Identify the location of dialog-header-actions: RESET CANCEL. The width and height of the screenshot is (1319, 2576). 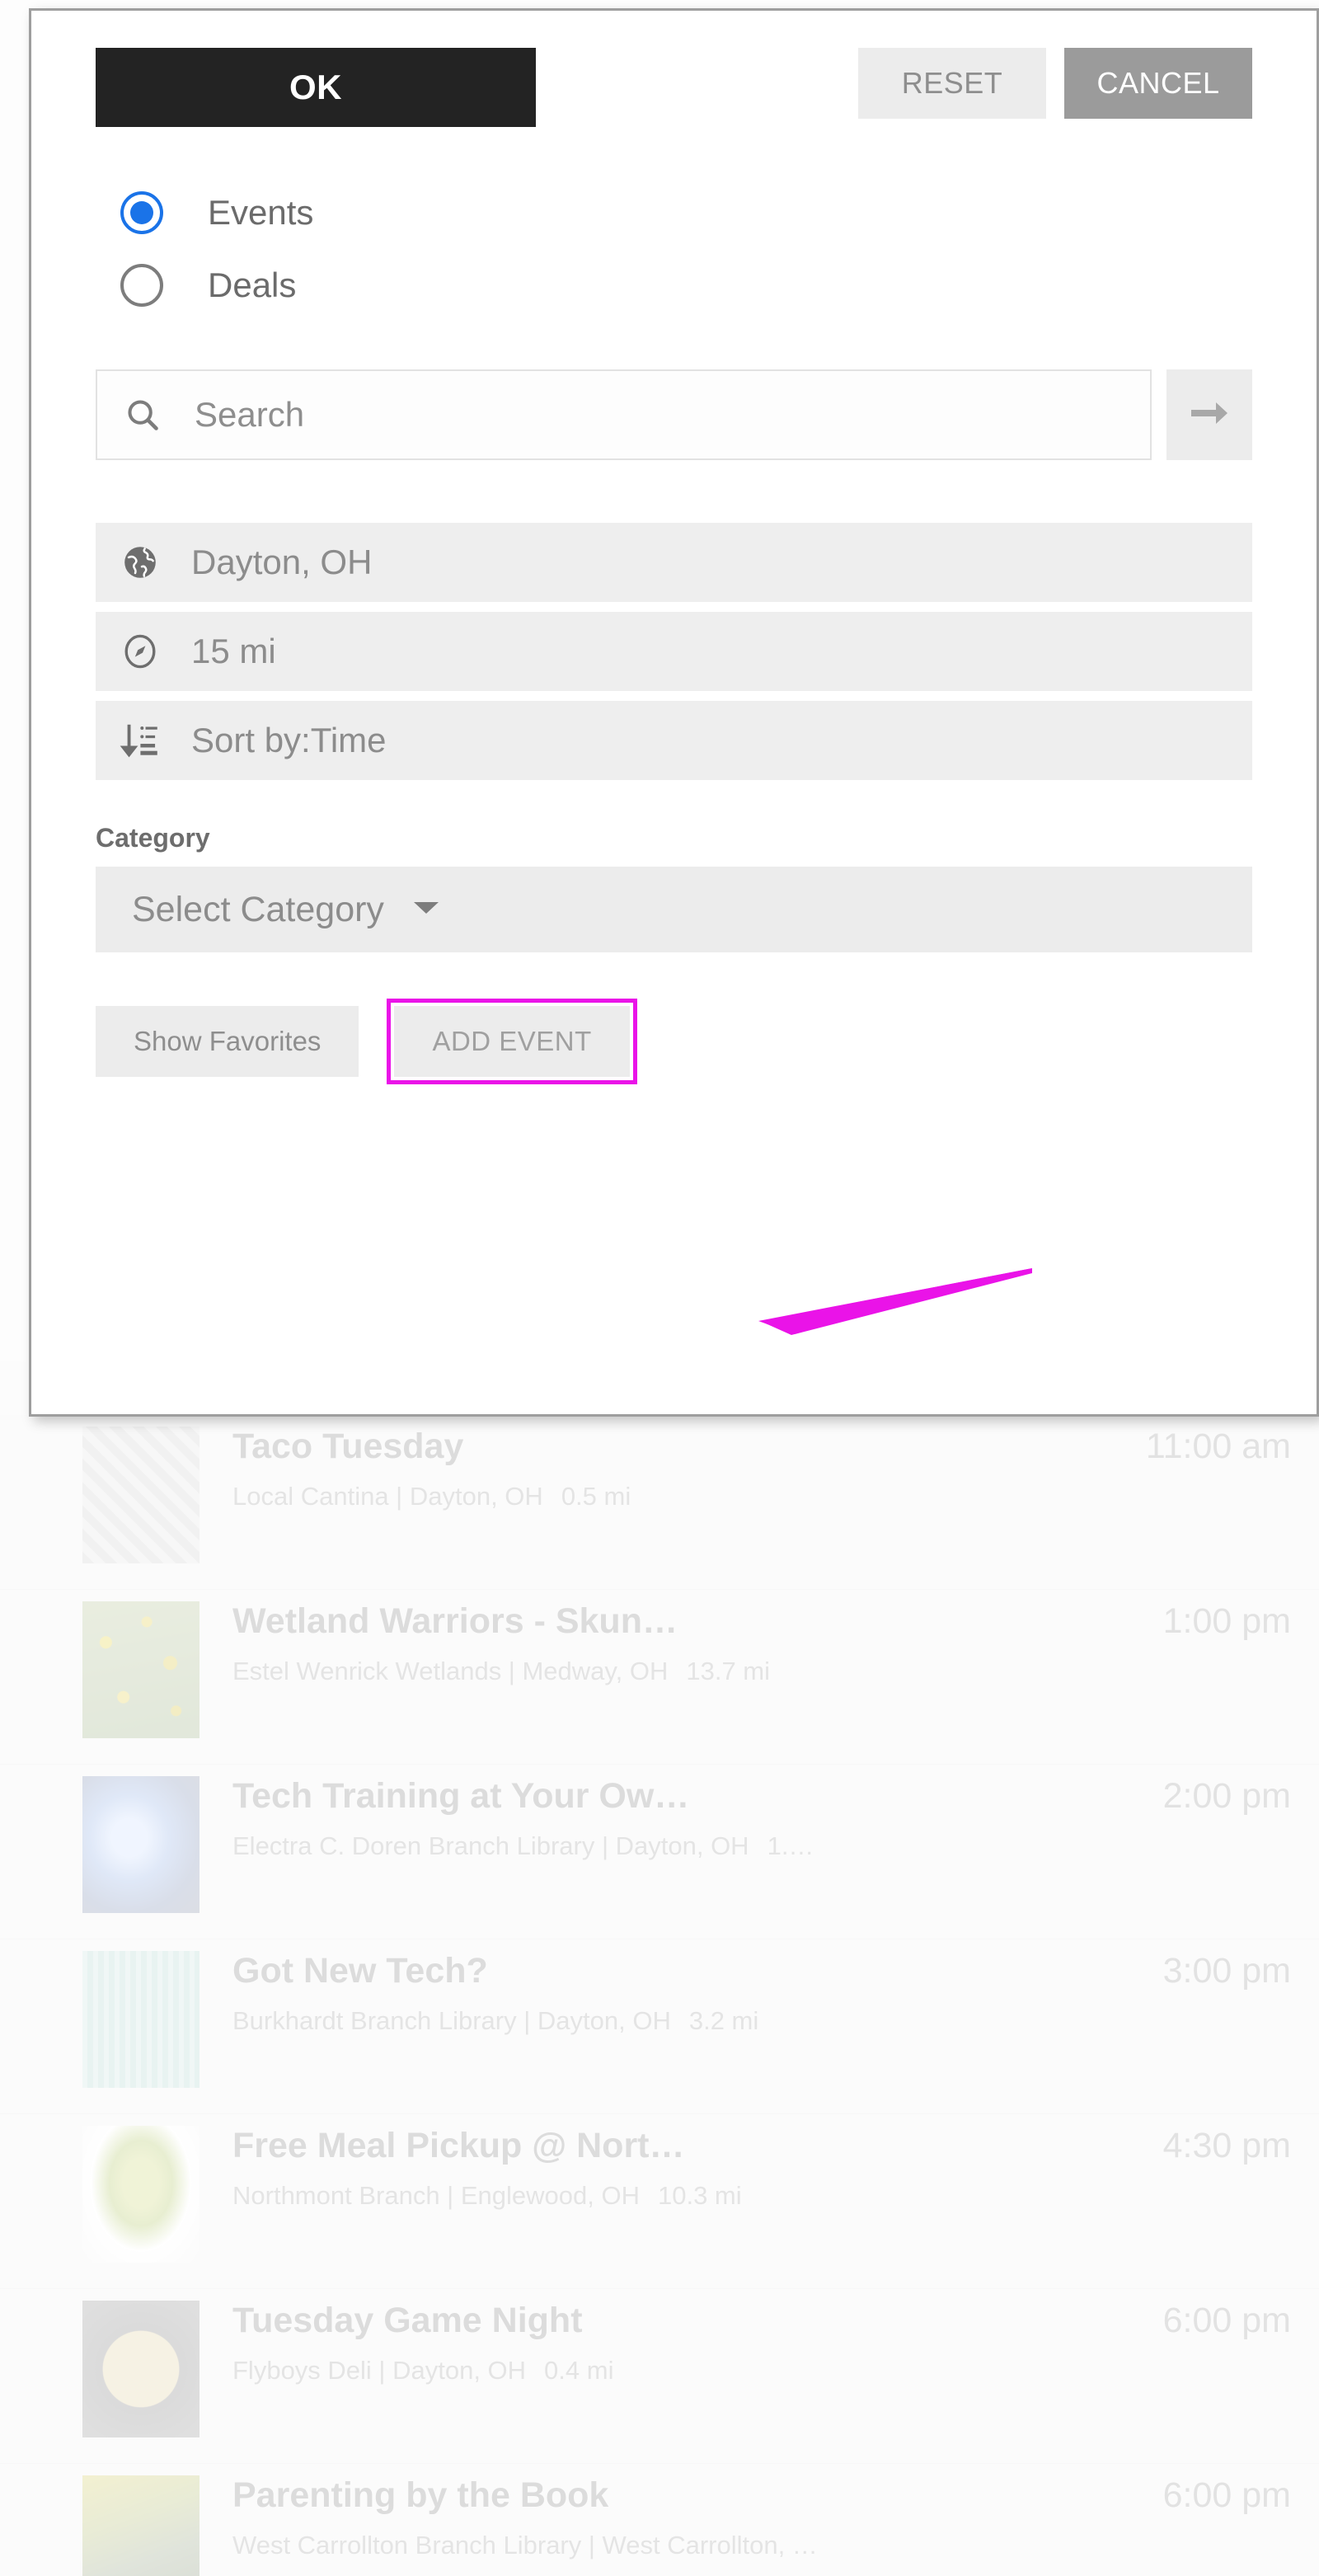
(1055, 83).